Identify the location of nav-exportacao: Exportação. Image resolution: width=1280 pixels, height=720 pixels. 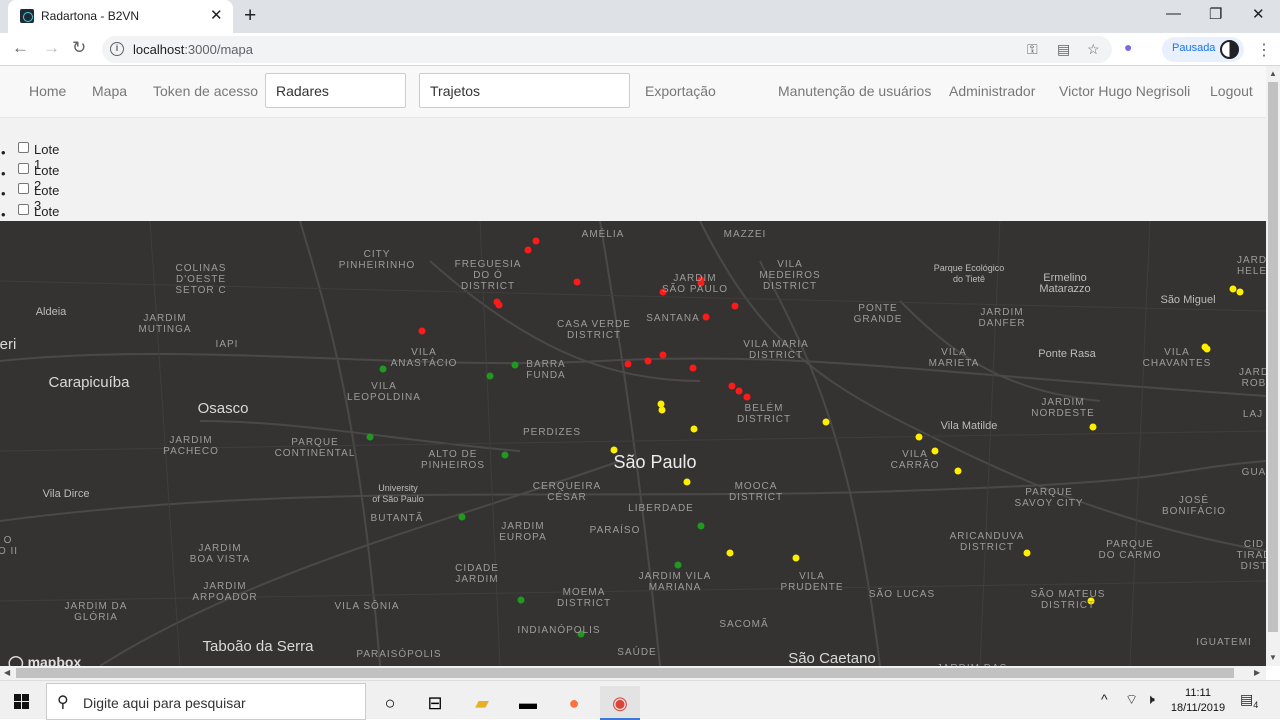
(680, 91).